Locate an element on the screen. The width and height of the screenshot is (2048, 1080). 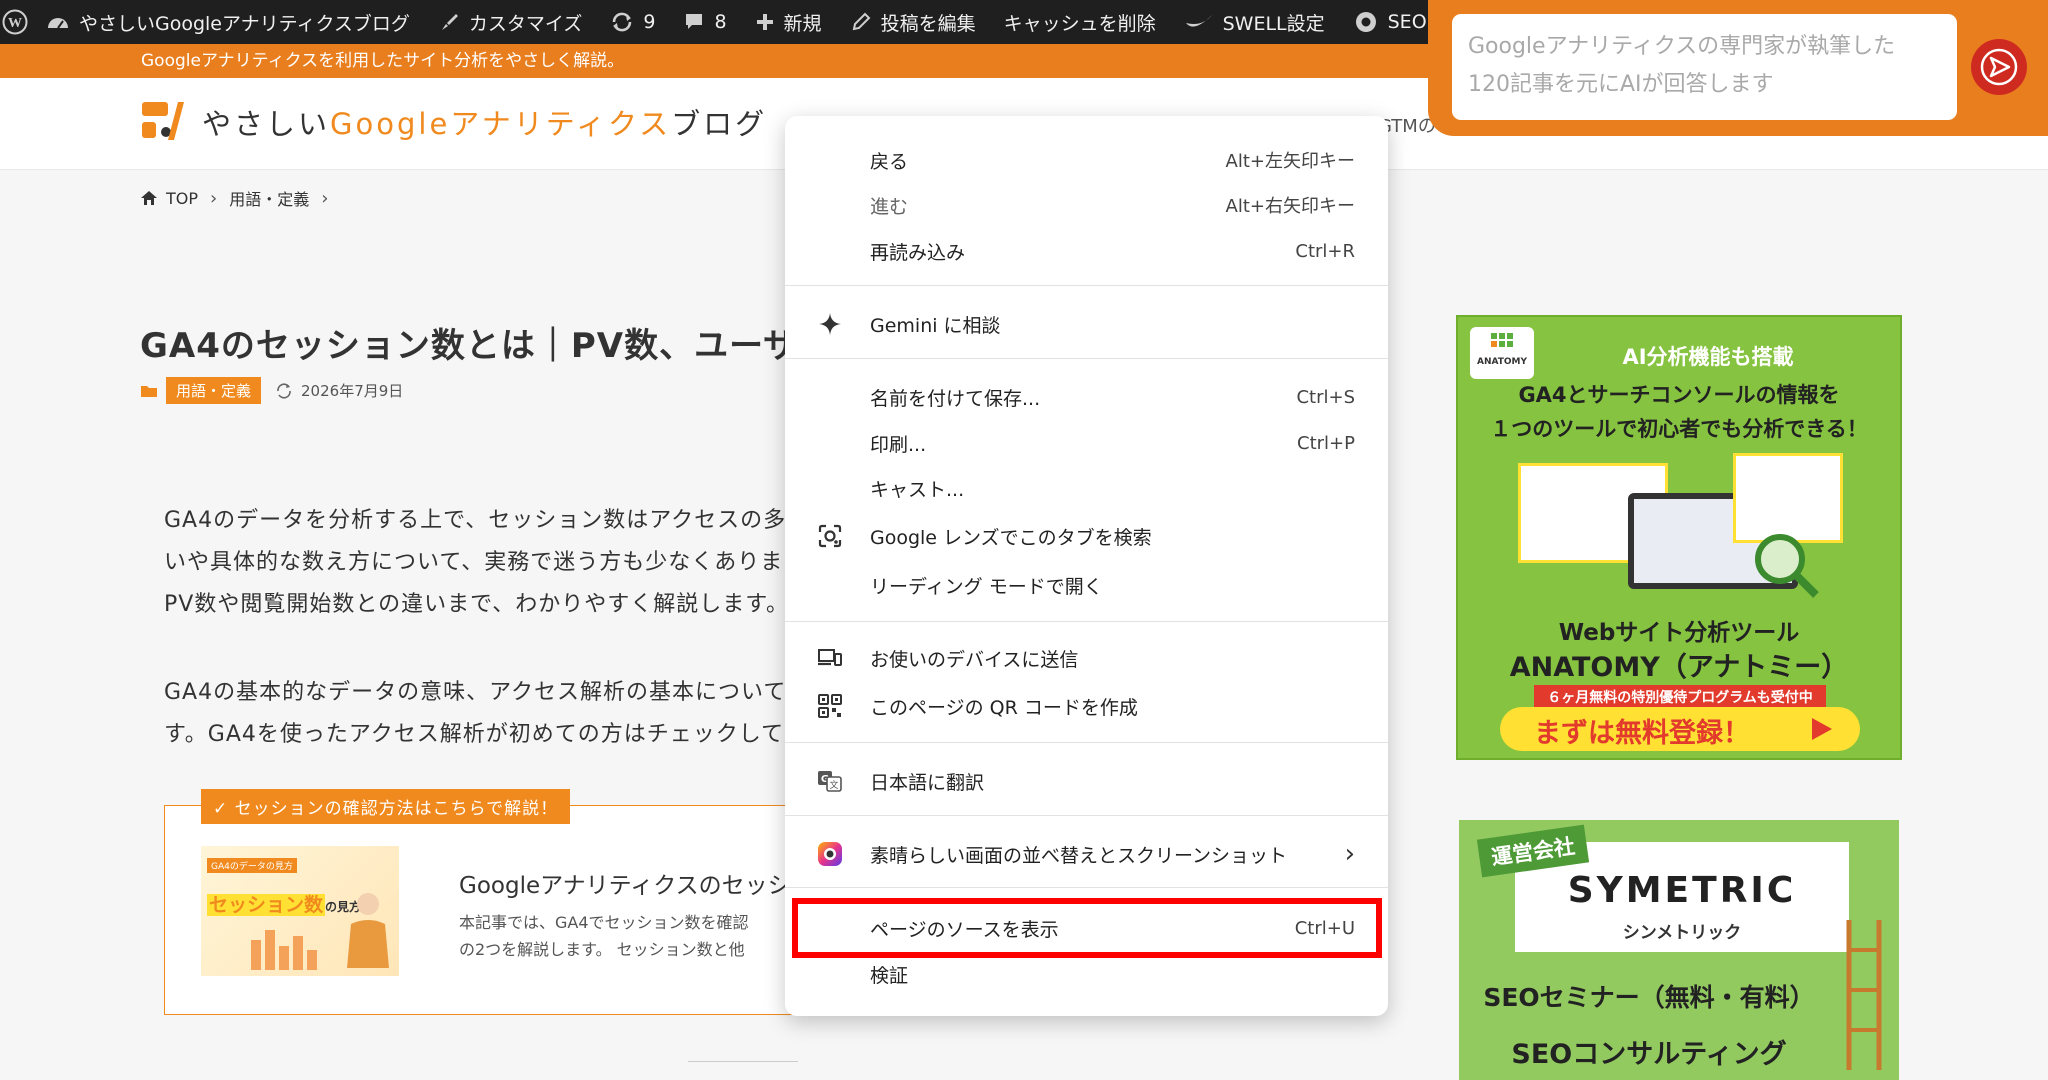
site-name-label: やさしいGoogleアナリティクスブログ is located at coordinates (244, 23).